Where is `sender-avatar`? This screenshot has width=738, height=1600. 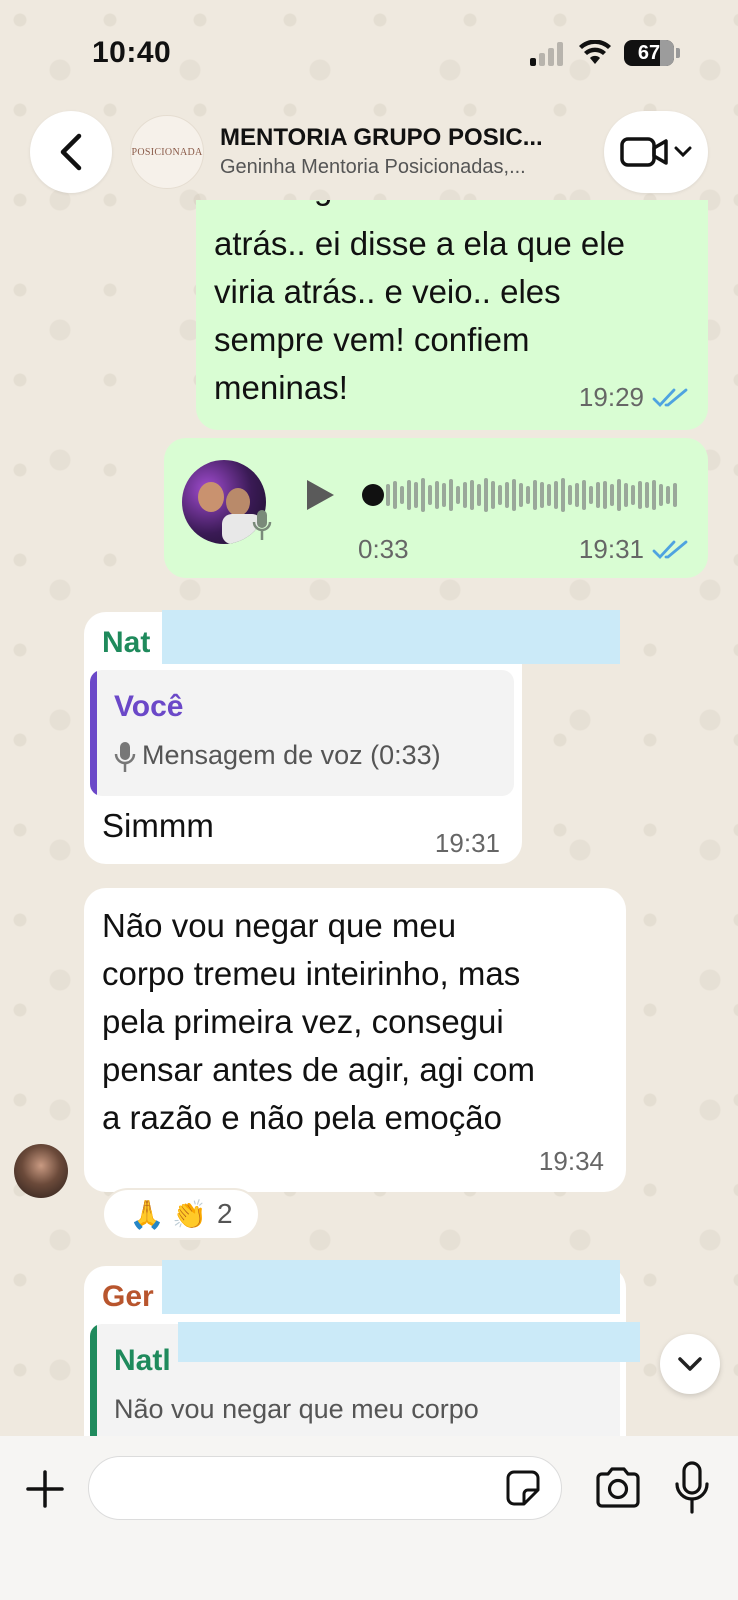
sender-avatar is located at coordinates (41, 1171).